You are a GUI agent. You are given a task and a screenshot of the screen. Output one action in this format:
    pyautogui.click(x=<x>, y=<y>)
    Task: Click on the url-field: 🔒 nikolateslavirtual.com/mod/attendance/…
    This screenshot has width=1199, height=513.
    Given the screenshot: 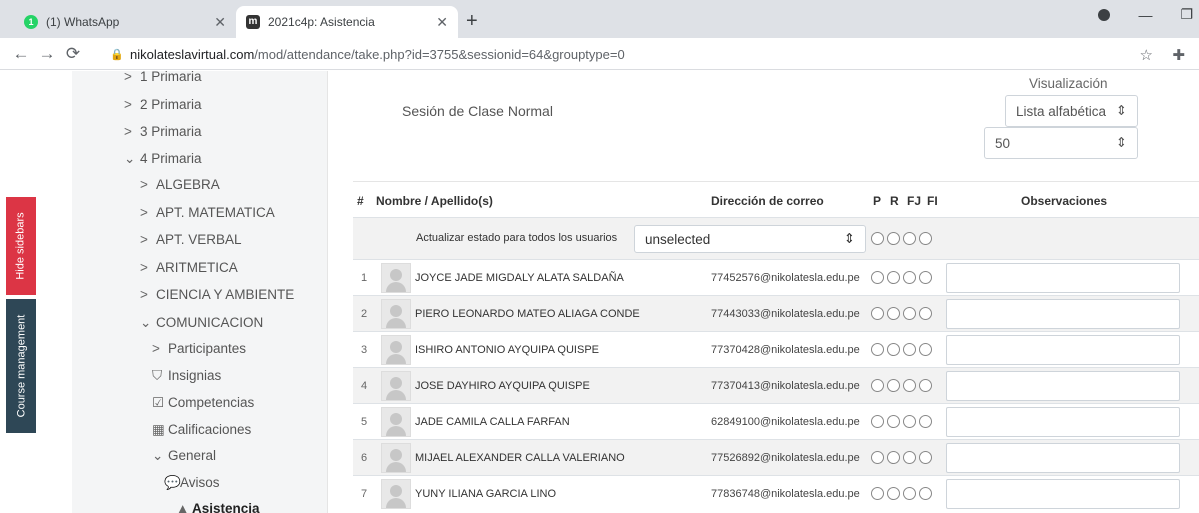 What is the action you would take?
    pyautogui.click(x=620, y=54)
    